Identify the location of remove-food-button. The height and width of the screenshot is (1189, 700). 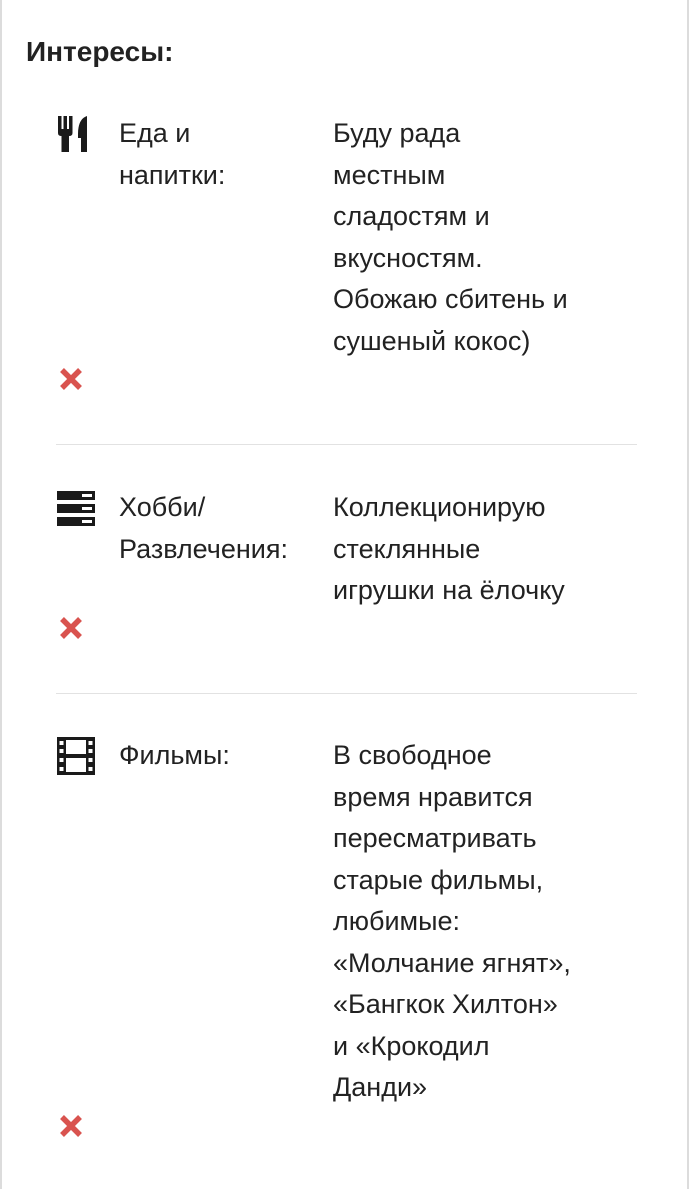
(71, 379).